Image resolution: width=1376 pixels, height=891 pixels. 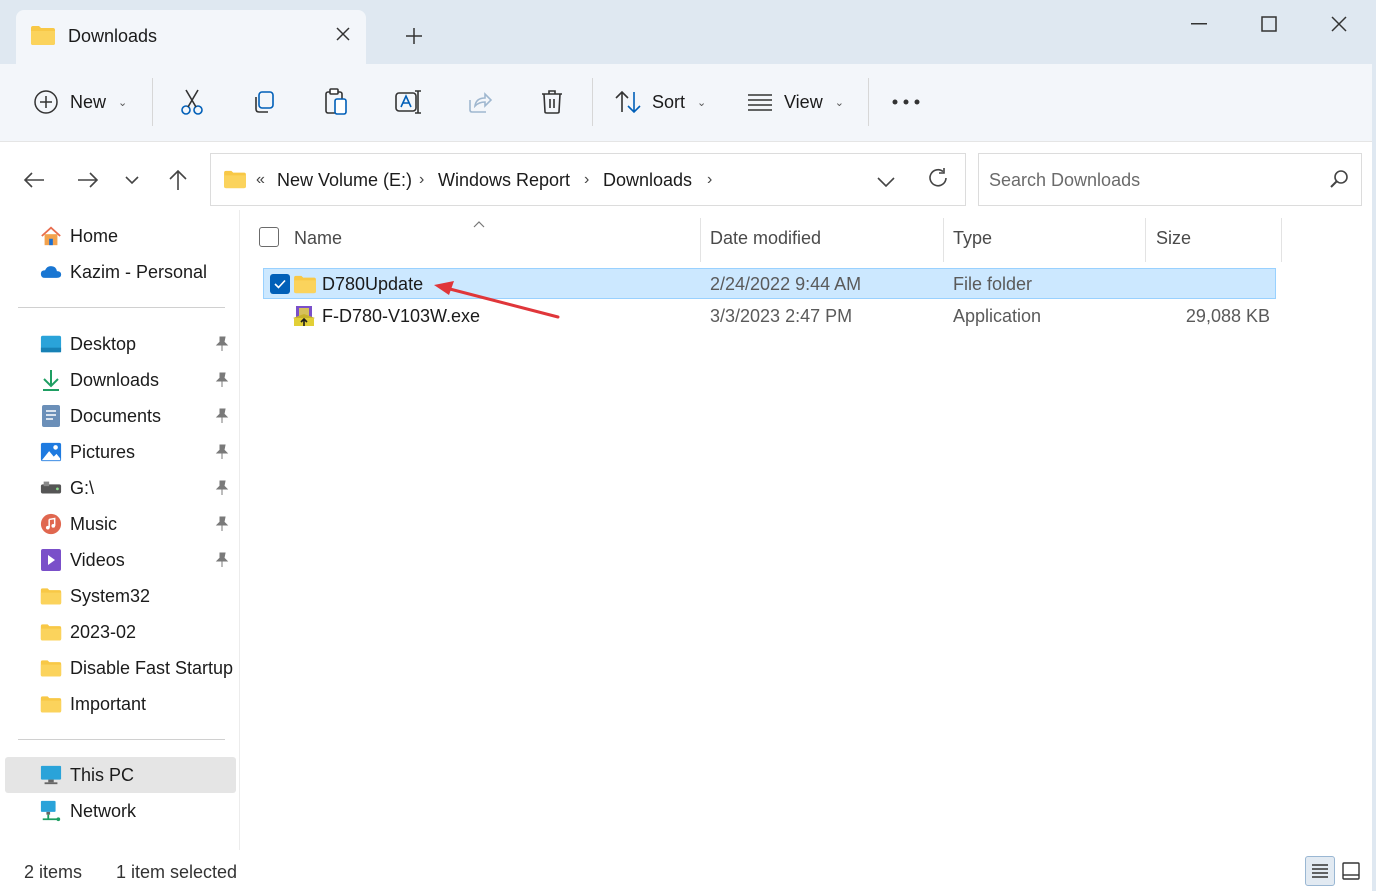 I want to click on nav-item-music: Music, so click(x=78, y=524).